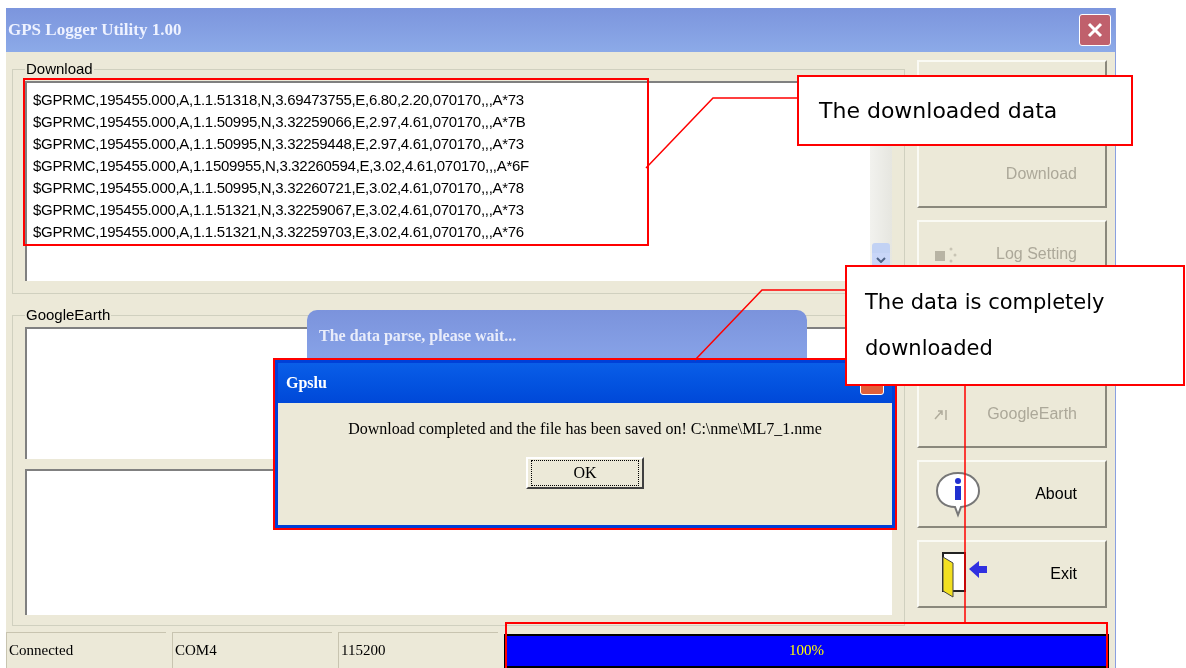 This screenshot has height=668, width=1186. Describe the element at coordinates (252, 650) in the screenshot. I see `status-cell: COM4` at that location.